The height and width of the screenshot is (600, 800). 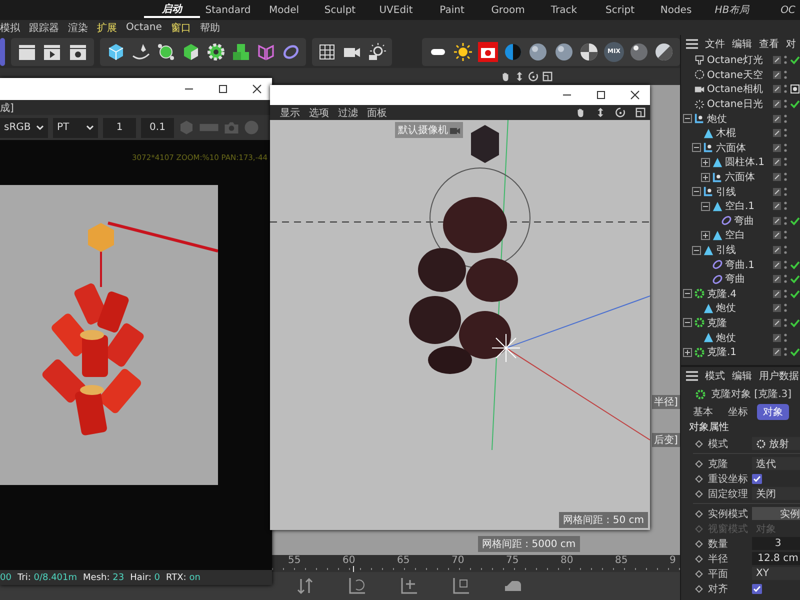 What do you see at coordinates (107, 27) in the screenshot?
I see `menu-item: 扩展` at bounding box center [107, 27].